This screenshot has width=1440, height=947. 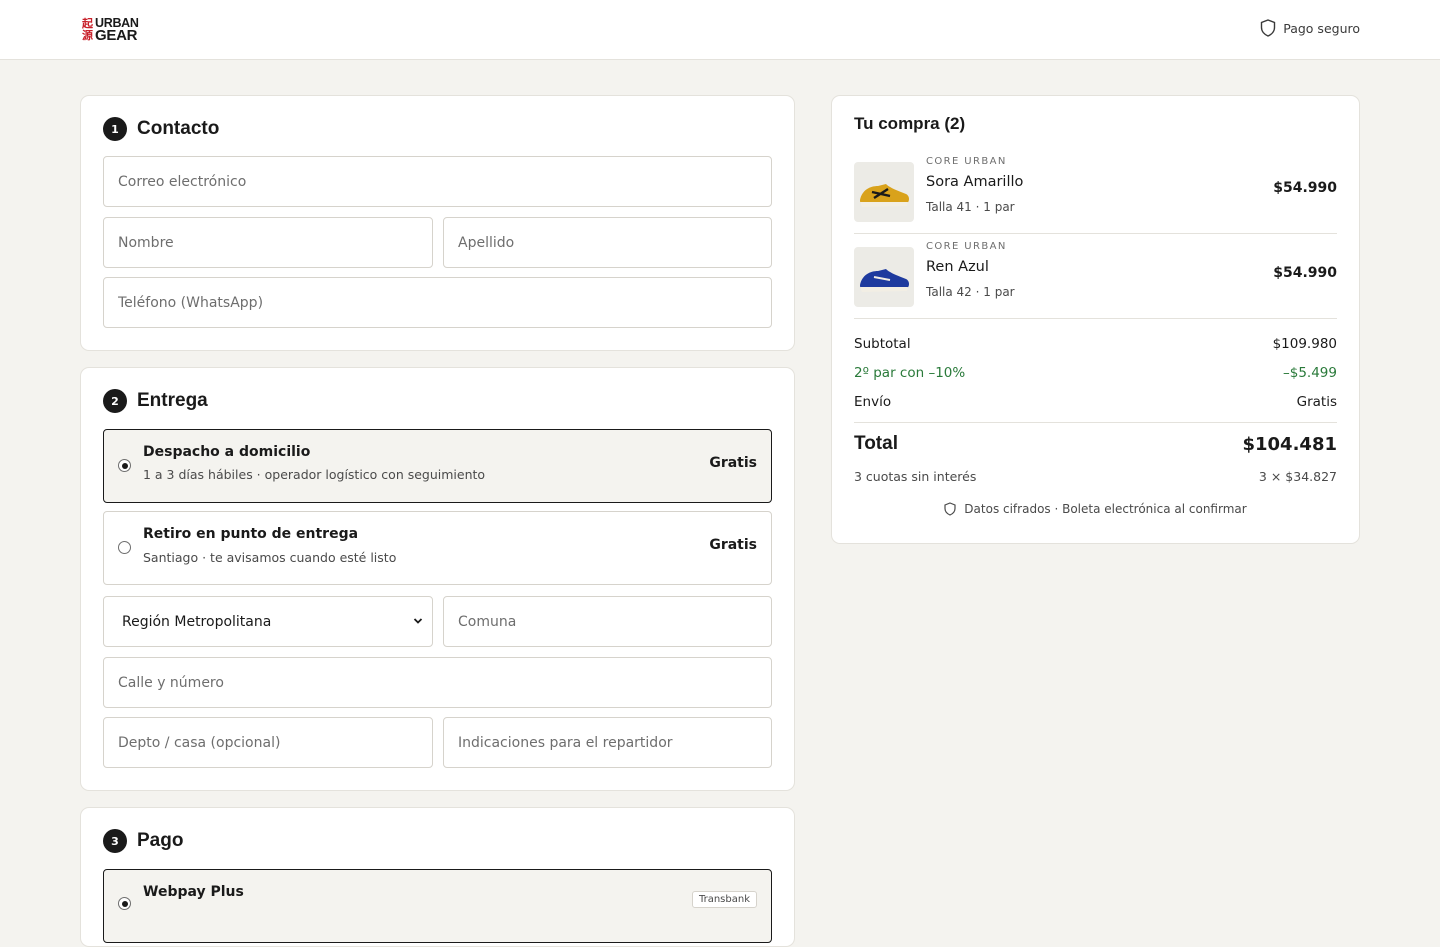 I want to click on option-subtitle: Santiago · te avisamos cuando esté listo, so click(x=270, y=557).